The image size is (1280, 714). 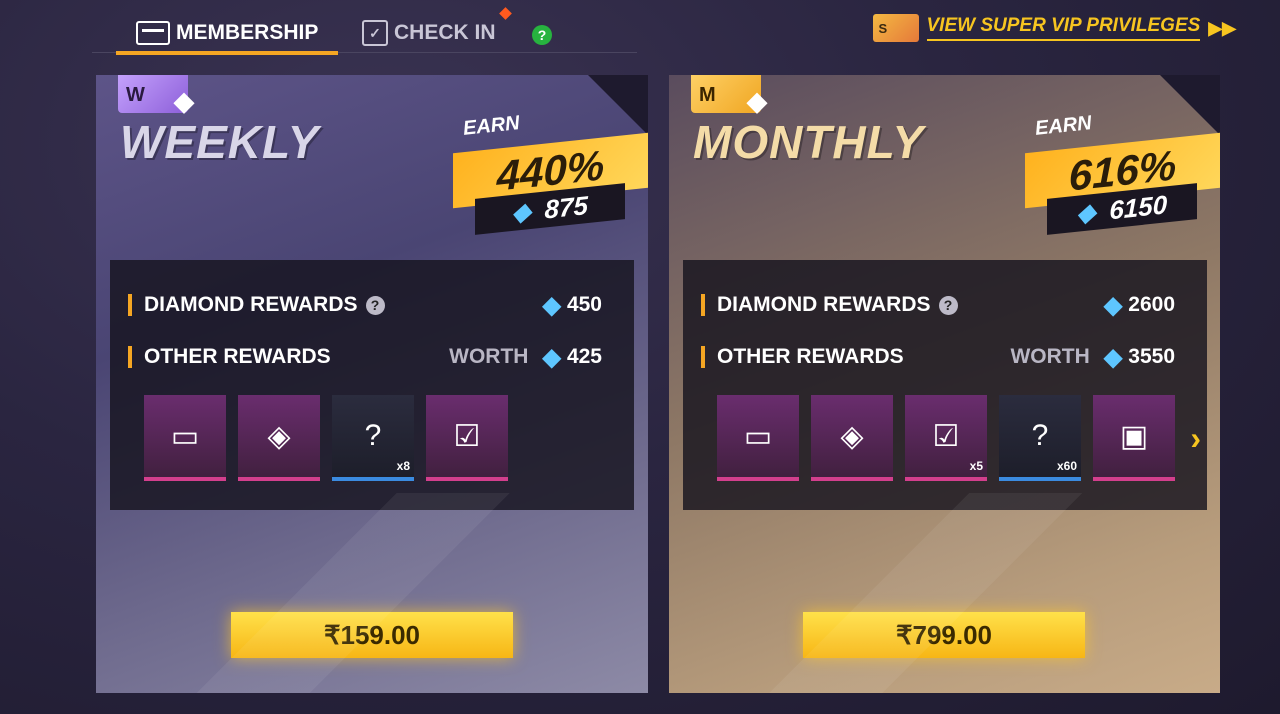 What do you see at coordinates (505, 13) in the screenshot?
I see `notification-dot-icon` at bounding box center [505, 13].